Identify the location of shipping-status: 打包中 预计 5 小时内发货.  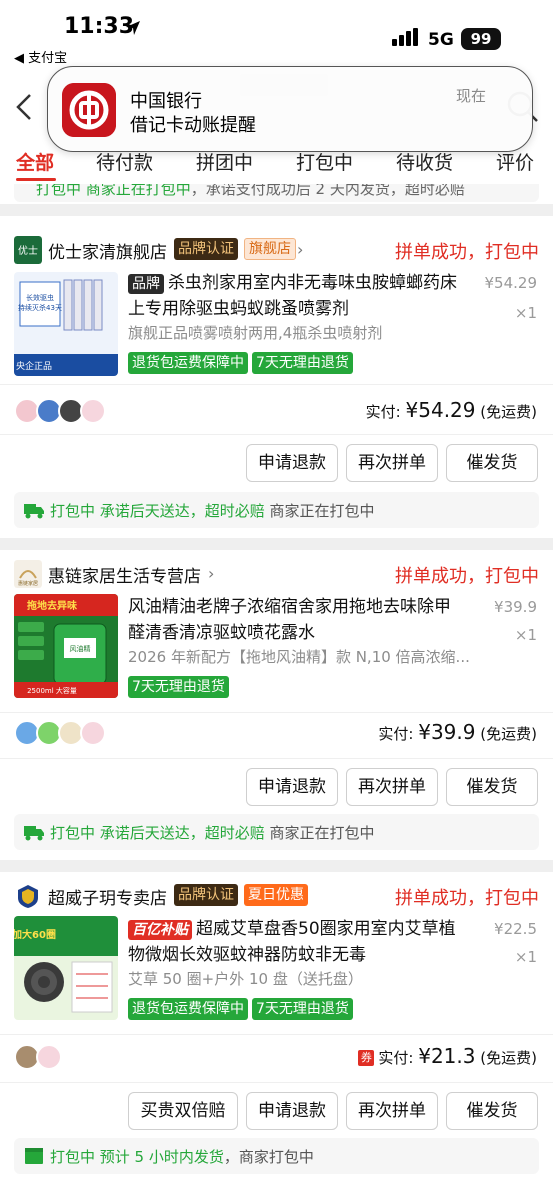
(137, 1157).